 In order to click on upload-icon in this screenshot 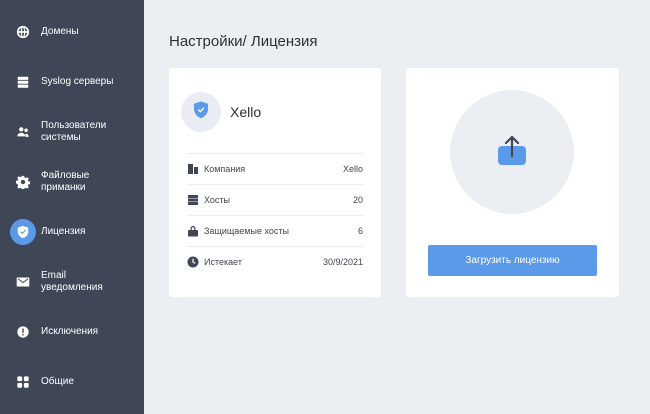, I will do `click(512, 152)`.